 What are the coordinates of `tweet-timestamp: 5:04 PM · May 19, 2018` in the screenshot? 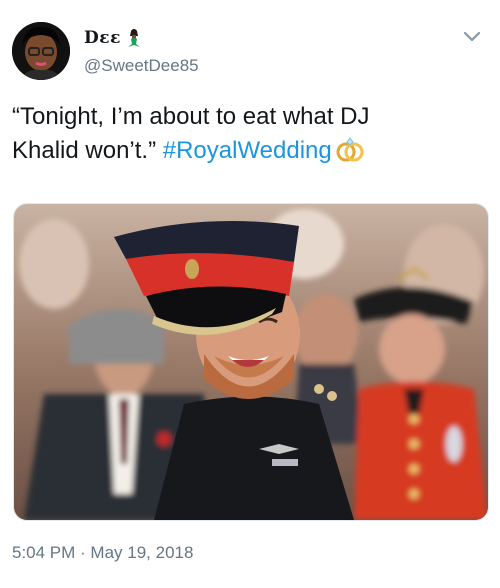 It's located at (102, 553).